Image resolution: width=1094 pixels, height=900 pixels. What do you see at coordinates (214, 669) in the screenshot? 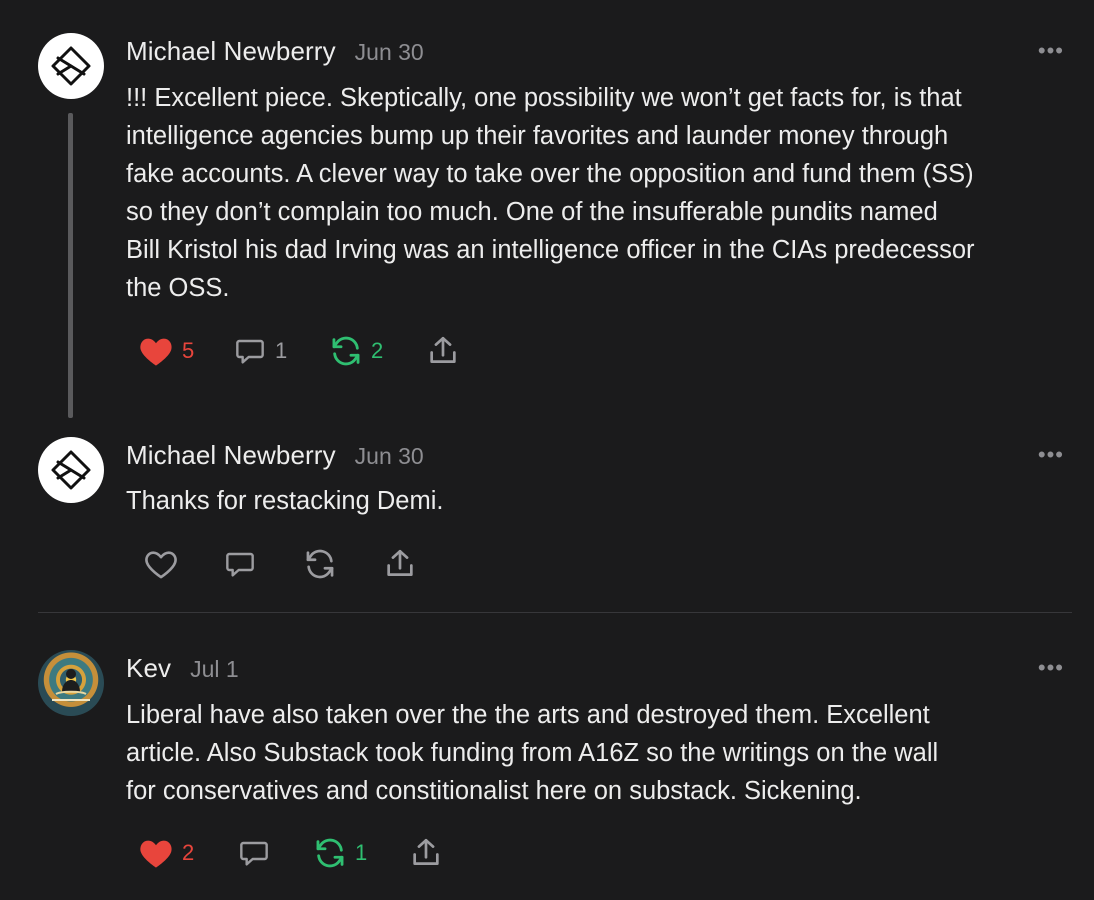
I see `comment-date: Jul 1` at bounding box center [214, 669].